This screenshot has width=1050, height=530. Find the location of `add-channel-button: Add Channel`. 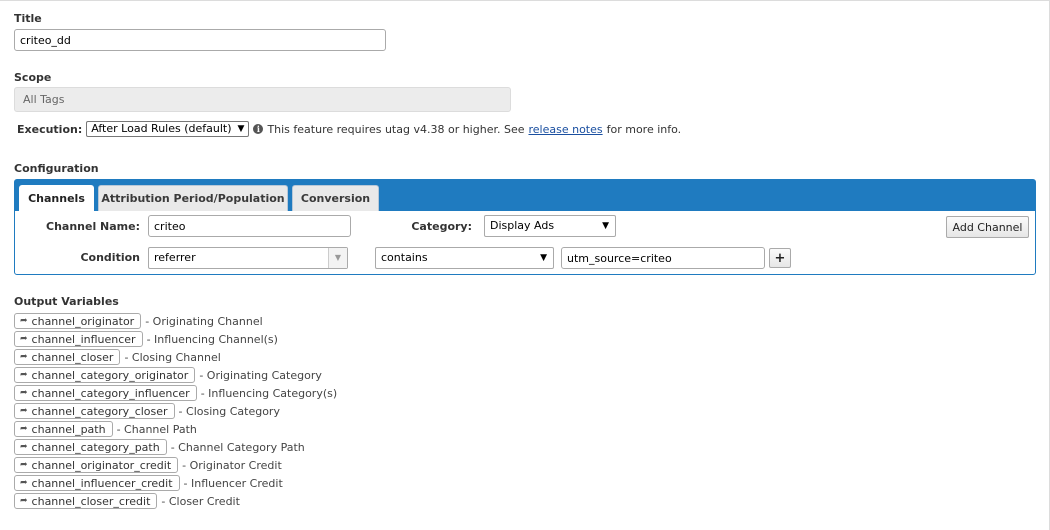

add-channel-button: Add Channel is located at coordinates (987, 227).